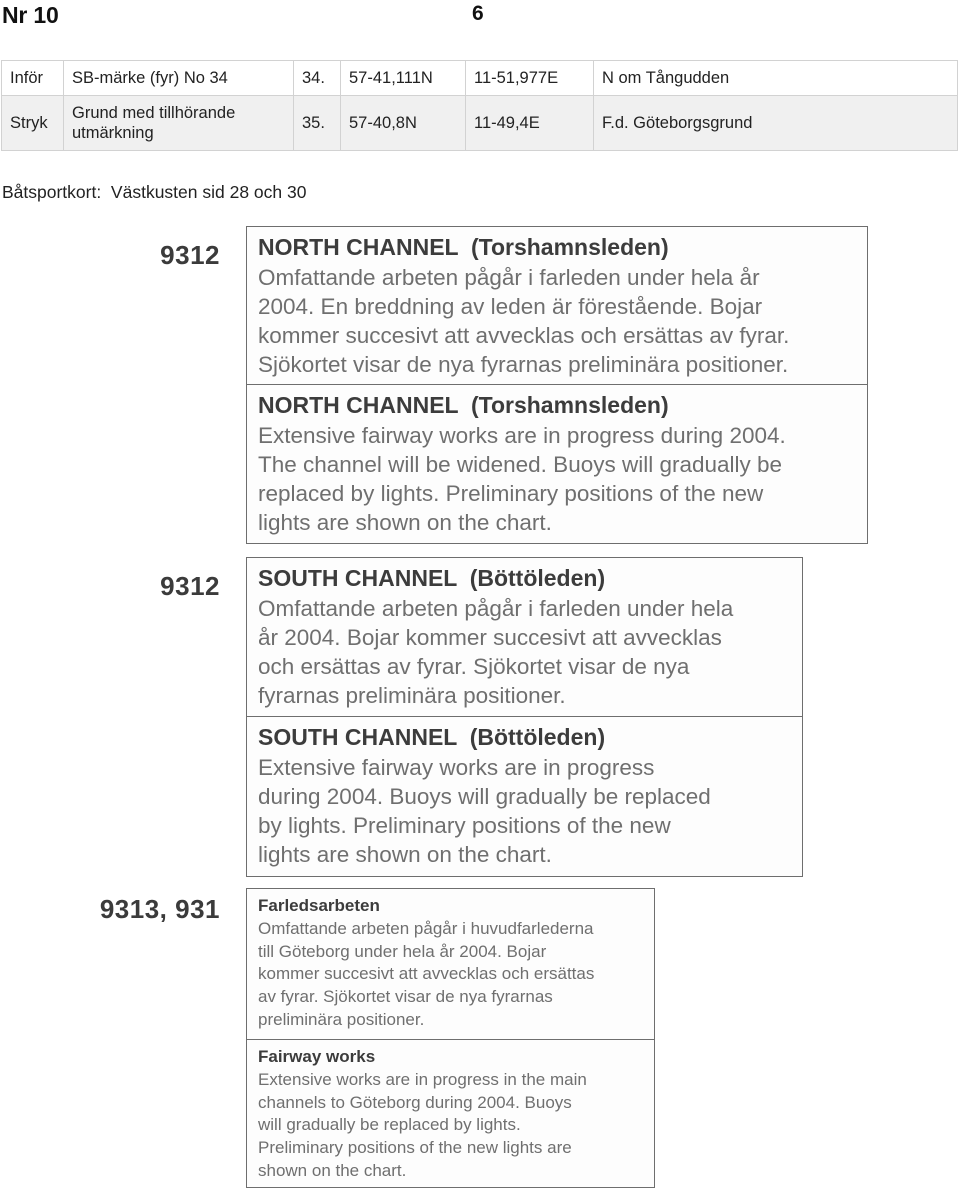 This screenshot has height=1190, width=960. Describe the element at coordinates (178, 123) in the screenshot. I see `cell-object: Grund med tillhörande utmärkning` at that location.